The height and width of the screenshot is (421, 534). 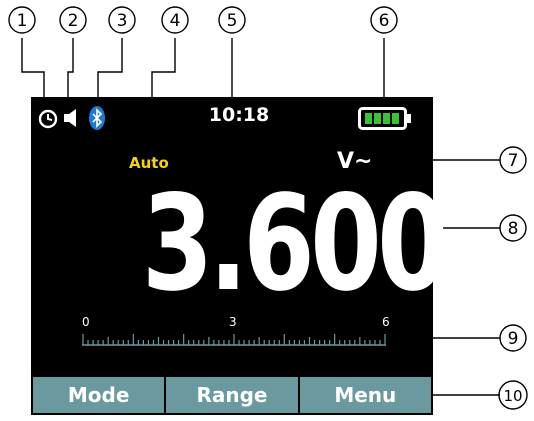 I want to click on battery-icon, so click(x=384, y=118).